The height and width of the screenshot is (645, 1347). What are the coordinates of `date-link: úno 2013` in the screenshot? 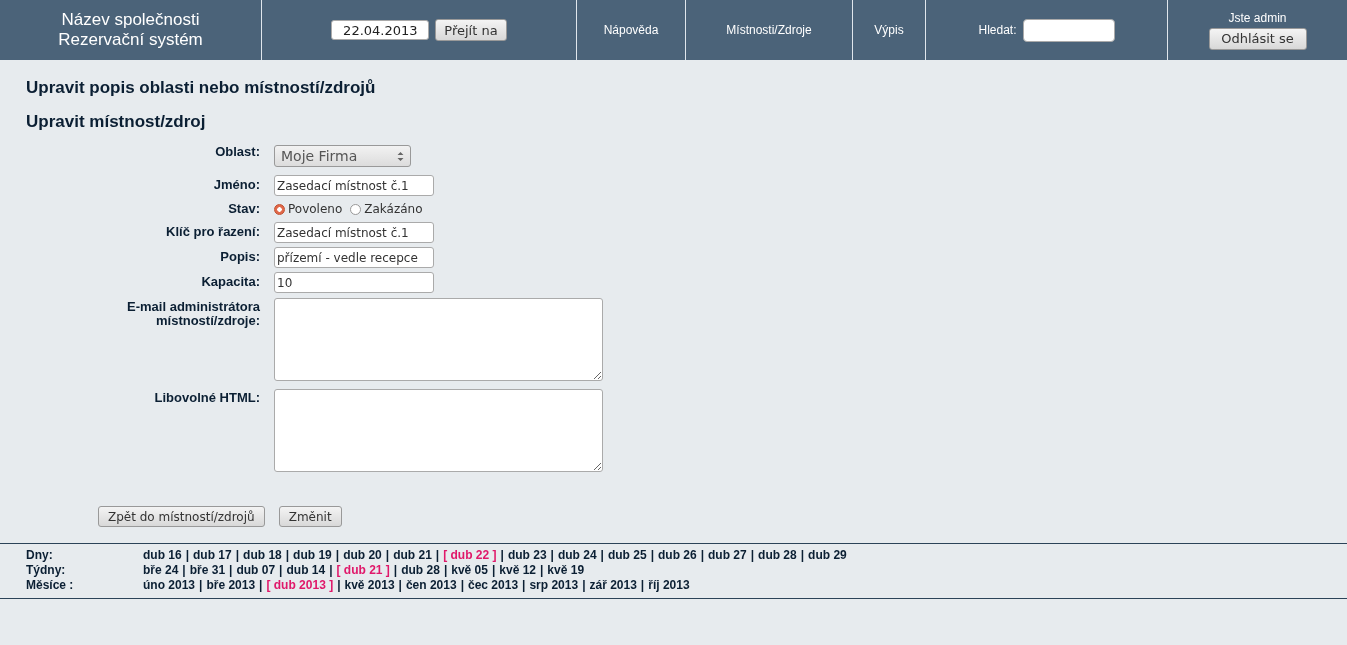 It's located at (169, 585).